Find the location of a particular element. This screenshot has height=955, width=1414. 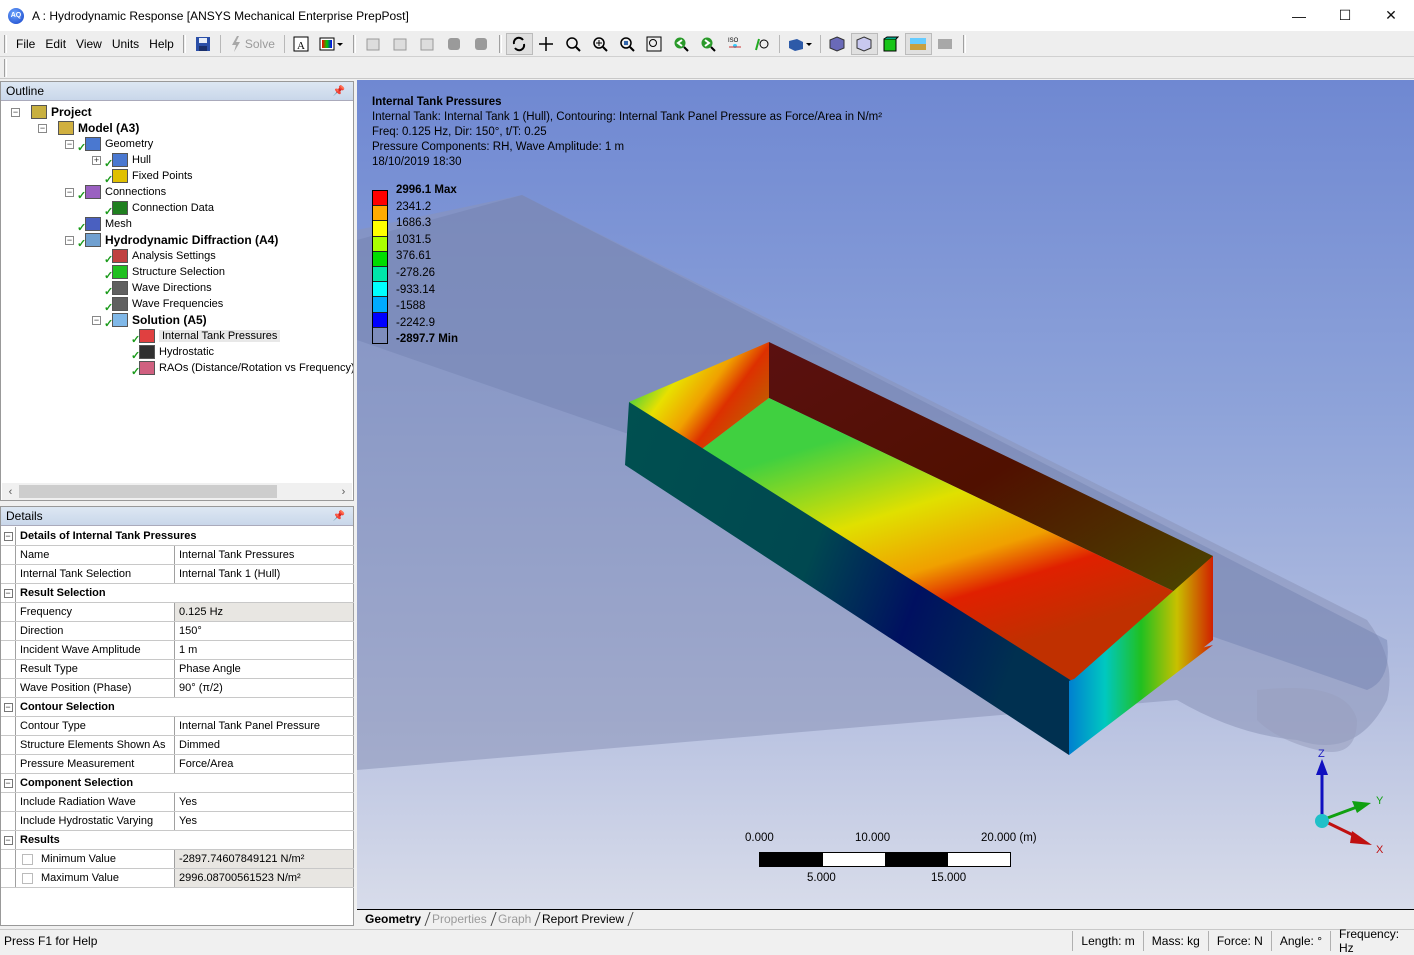

details-row: Structure Elements Shown As Dimmed is located at coordinates (177, 745).